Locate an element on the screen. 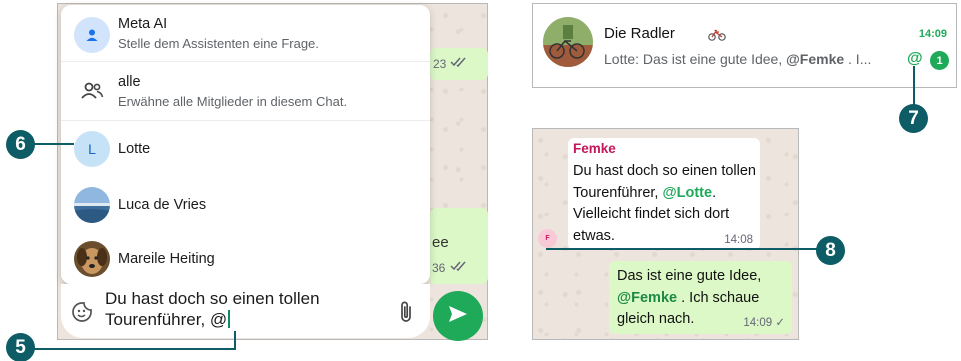 This screenshot has height=361, width=961. sender-name: Femke is located at coordinates (594, 148).